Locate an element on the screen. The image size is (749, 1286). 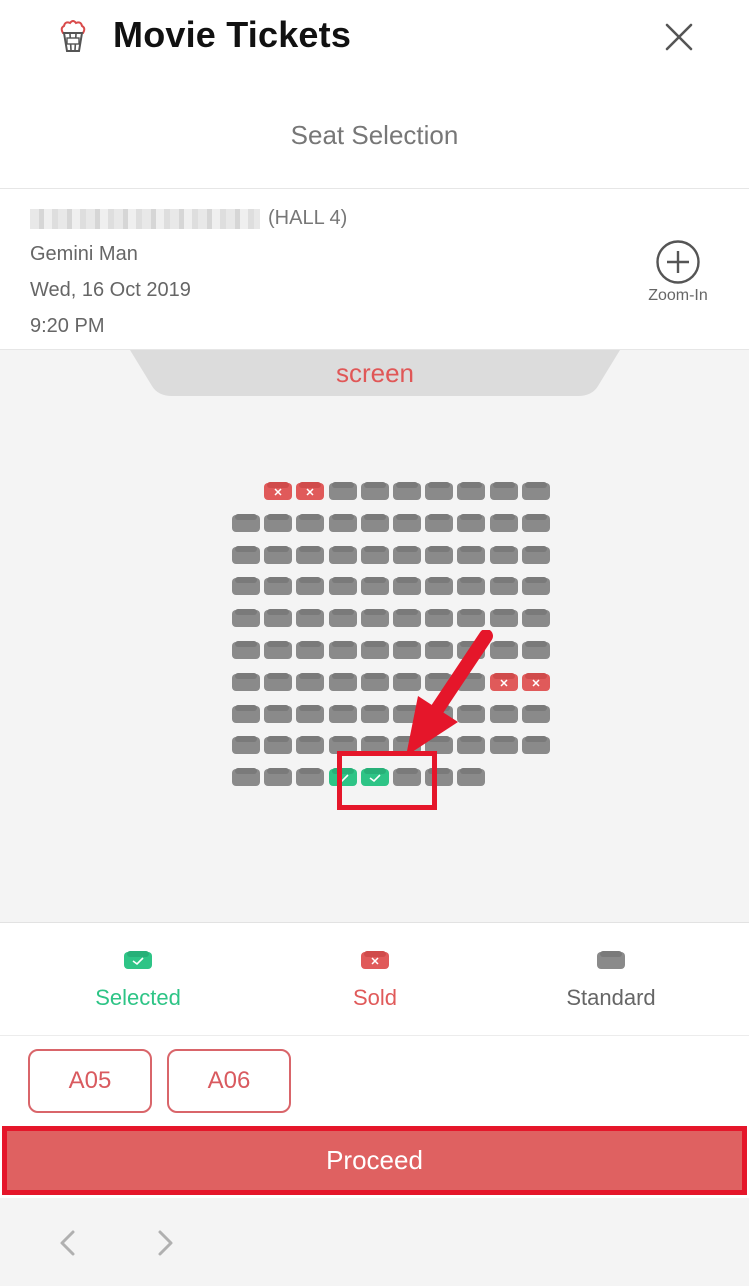
seat-legend: Selected Sold Standard is located at coordinates (374, 979).